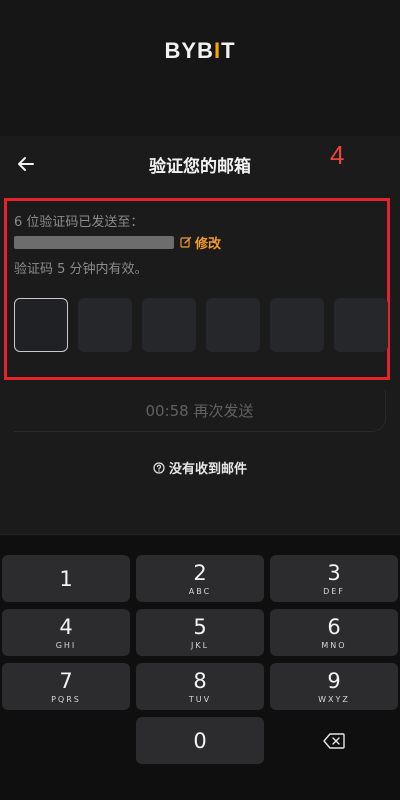  What do you see at coordinates (159, 467) in the screenshot?
I see `help-circle-icon` at bounding box center [159, 467].